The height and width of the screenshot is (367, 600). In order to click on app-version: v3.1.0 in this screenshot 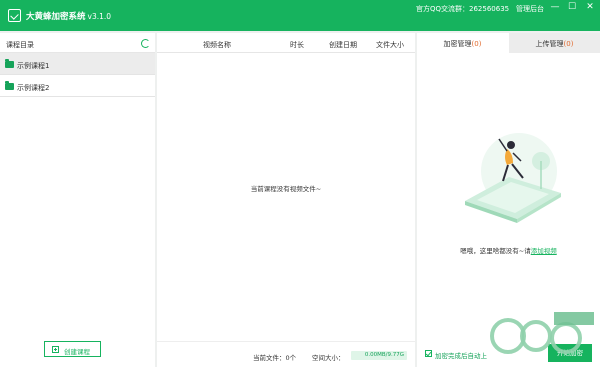, I will do `click(99, 16)`.